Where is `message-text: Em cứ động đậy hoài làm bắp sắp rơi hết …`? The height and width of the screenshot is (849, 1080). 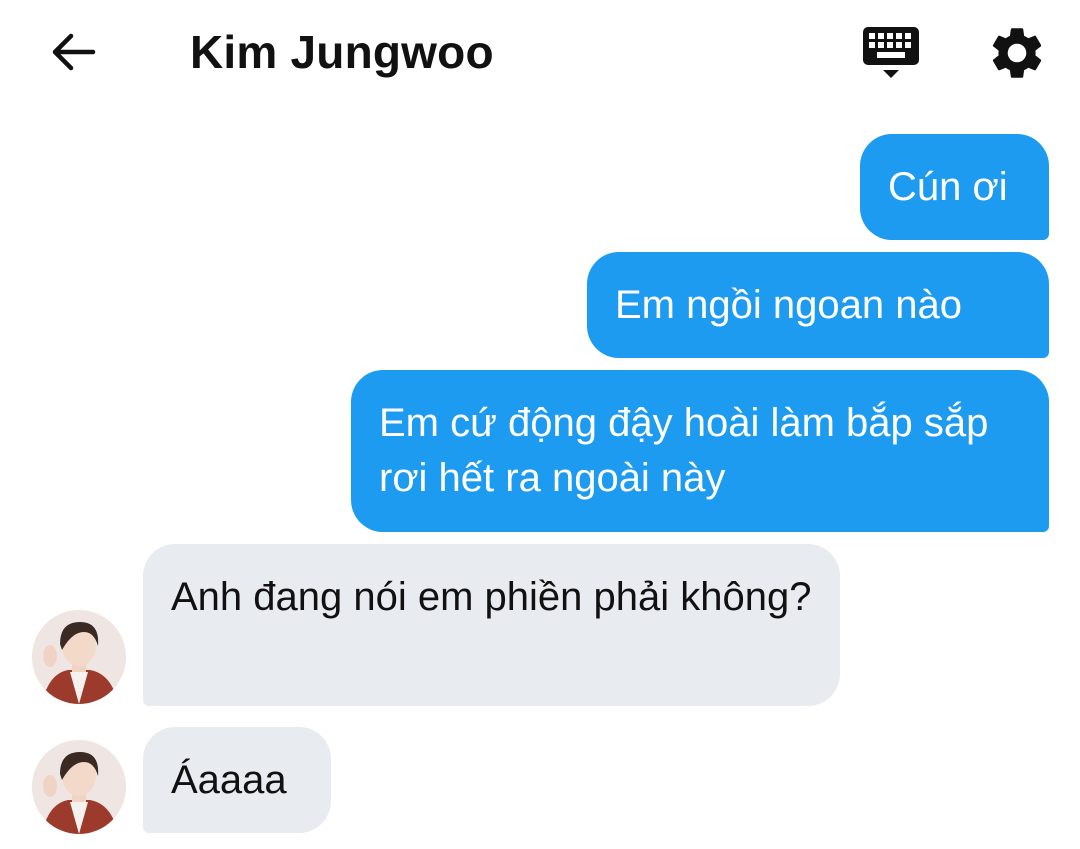
message-text: Em cứ động đậy hoài làm bắp sắp rơi hết … is located at coordinates (684, 450).